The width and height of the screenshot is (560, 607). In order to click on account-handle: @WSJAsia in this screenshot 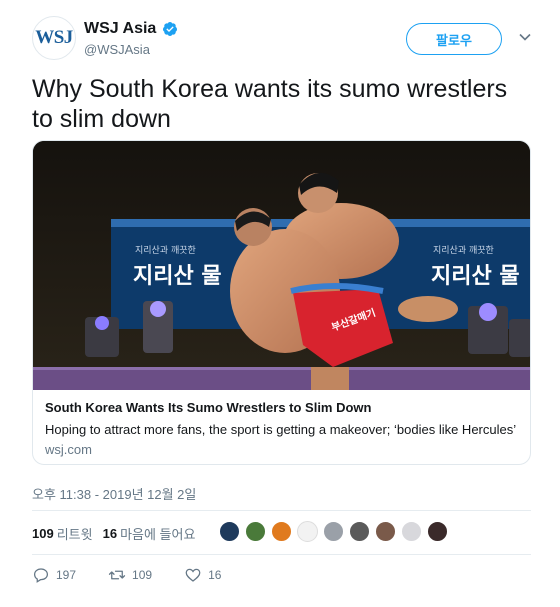, I will do `click(117, 49)`.